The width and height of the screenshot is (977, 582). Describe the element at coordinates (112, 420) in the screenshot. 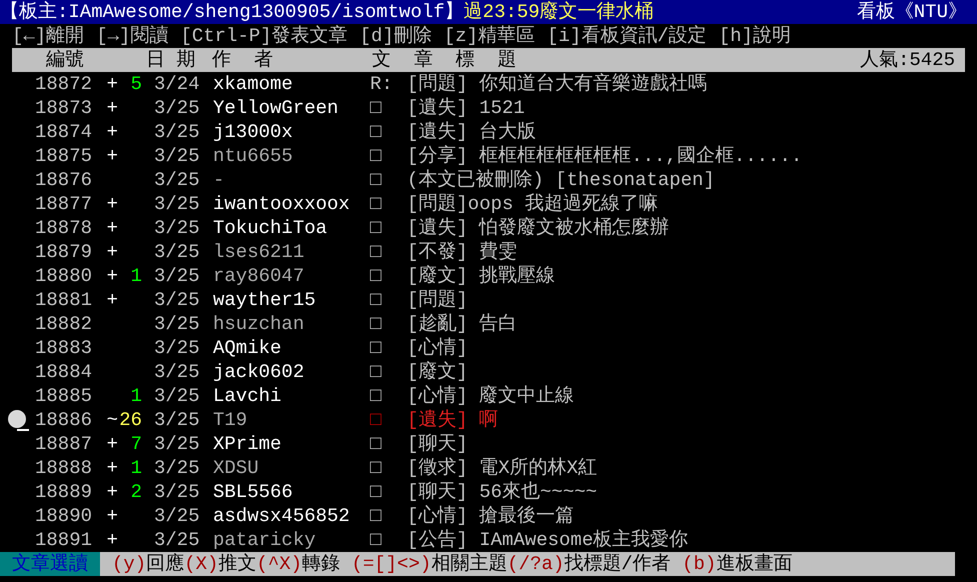

I see `status-mark: ~` at that location.